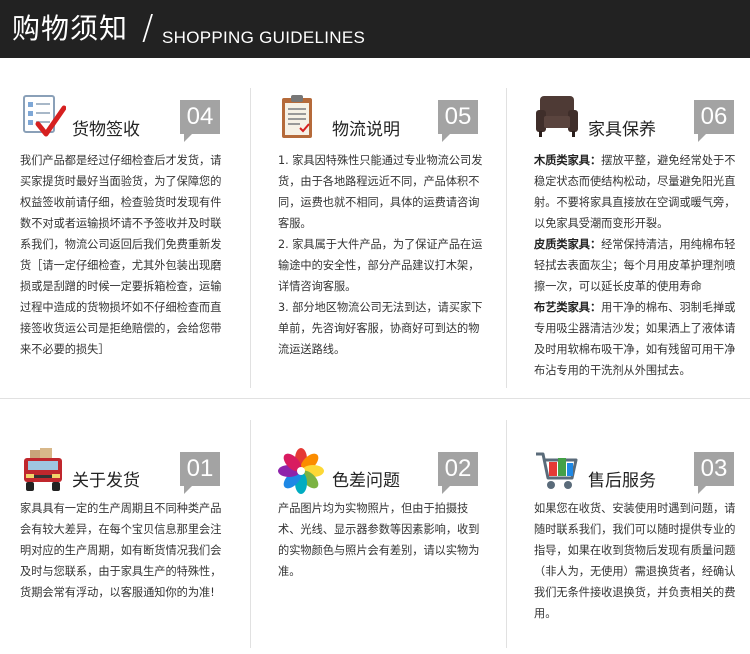 The image size is (750, 654). Describe the element at coordinates (366, 130) in the screenshot. I see `card-title: 物流说明` at that location.